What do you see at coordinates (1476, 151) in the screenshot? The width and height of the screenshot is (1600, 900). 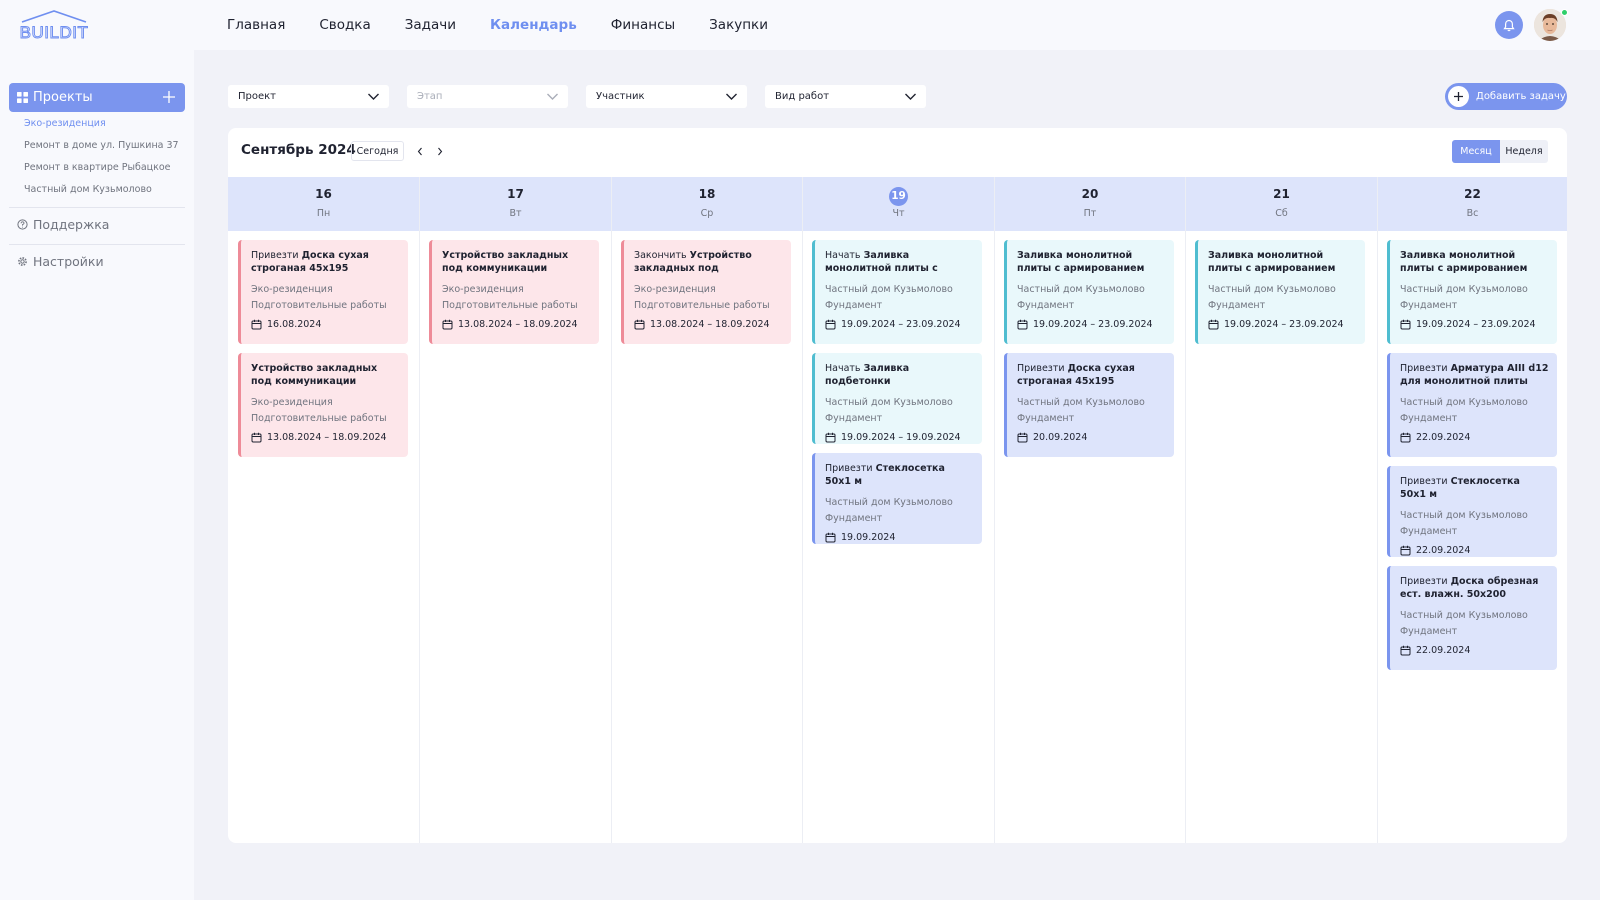 I see `view-month-button: Месяц` at bounding box center [1476, 151].